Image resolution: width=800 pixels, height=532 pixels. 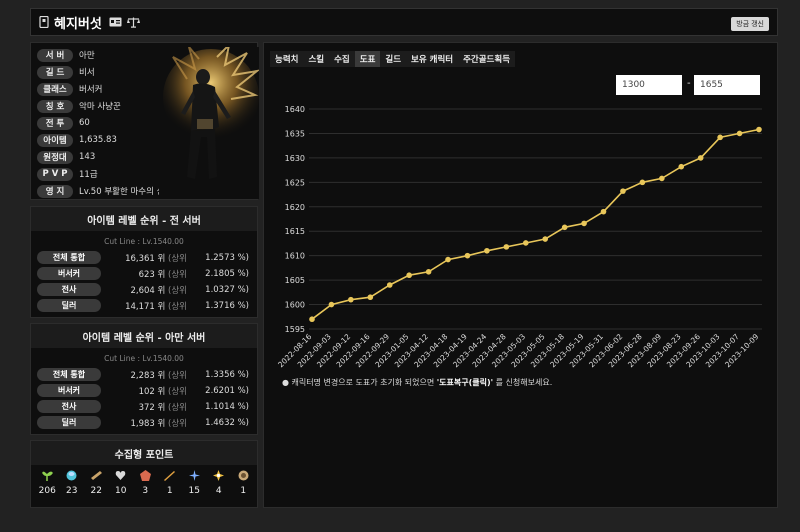 I want to click on bookmark-icon, so click(x=44, y=22).